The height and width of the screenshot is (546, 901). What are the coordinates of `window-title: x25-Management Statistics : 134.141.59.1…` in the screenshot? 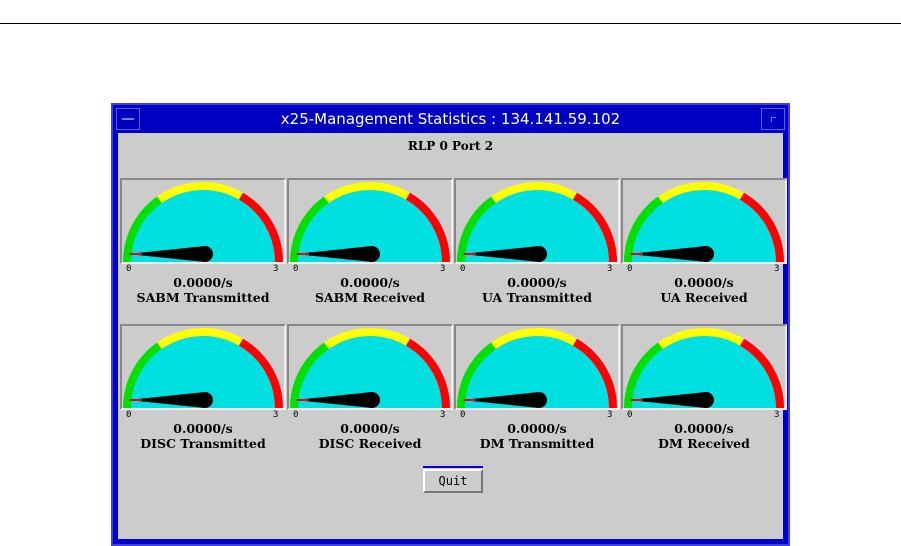 It's located at (450, 119).